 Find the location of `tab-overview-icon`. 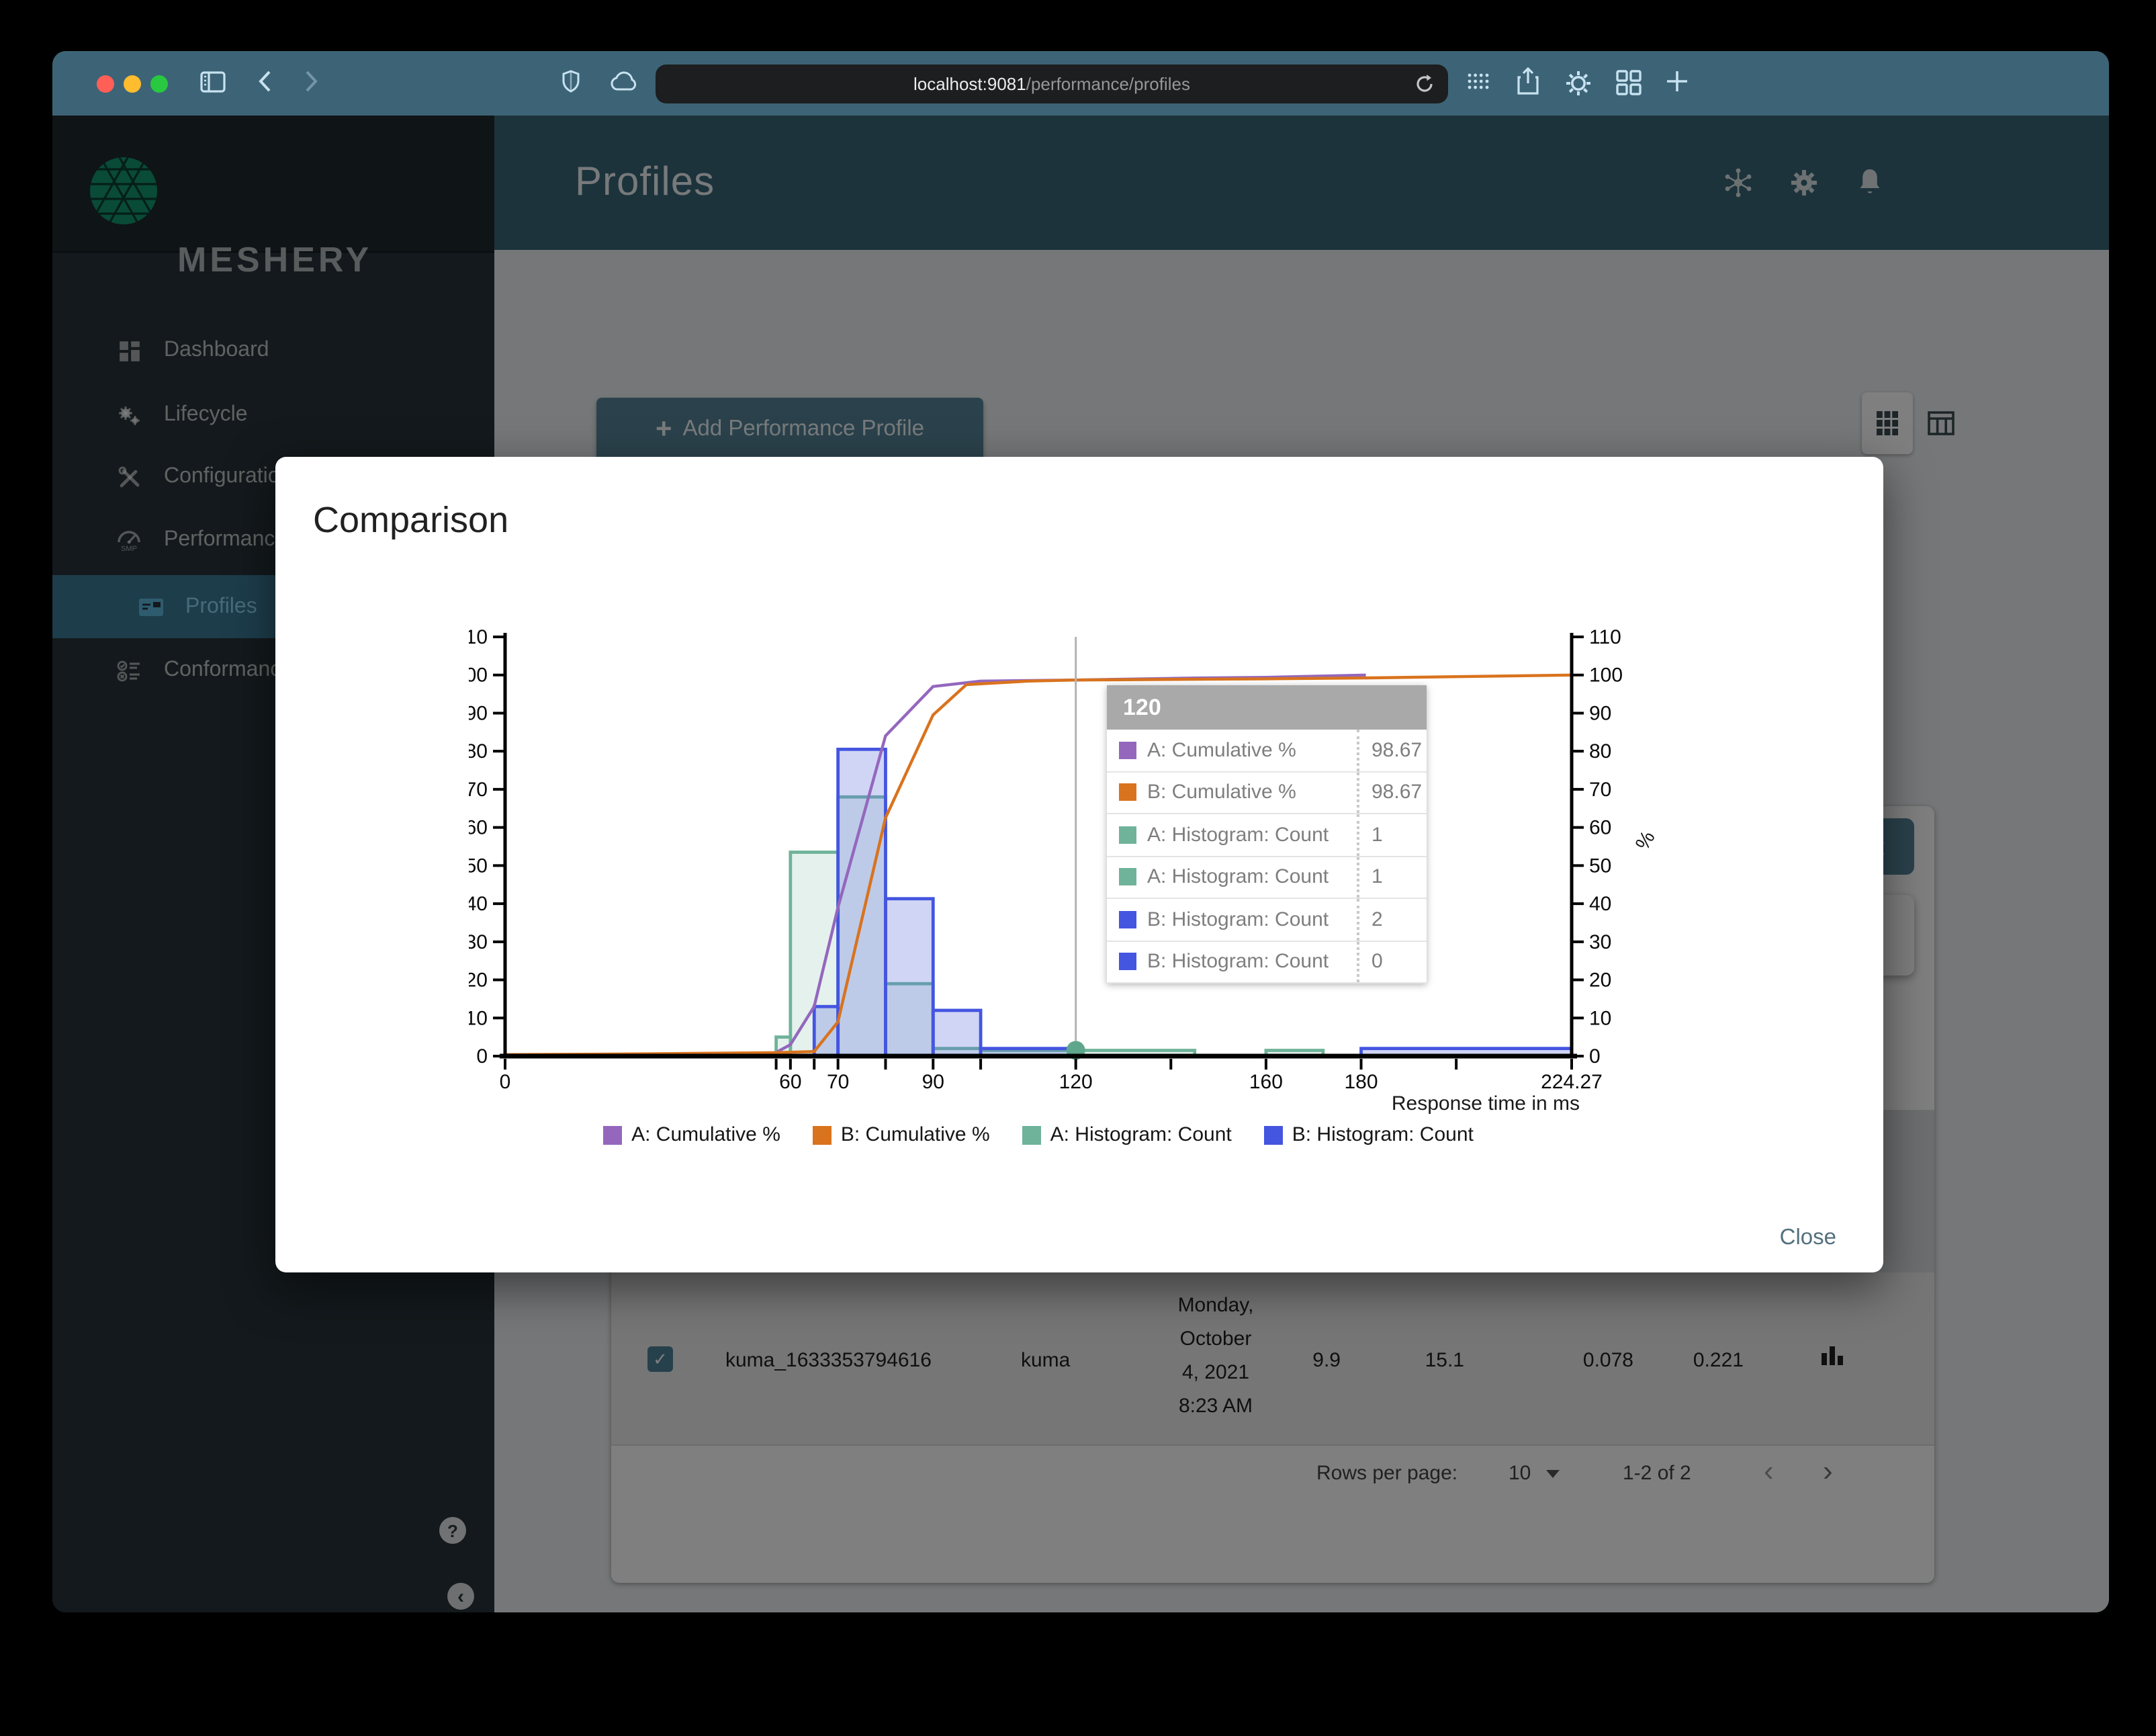

tab-overview-icon is located at coordinates (1629, 82).